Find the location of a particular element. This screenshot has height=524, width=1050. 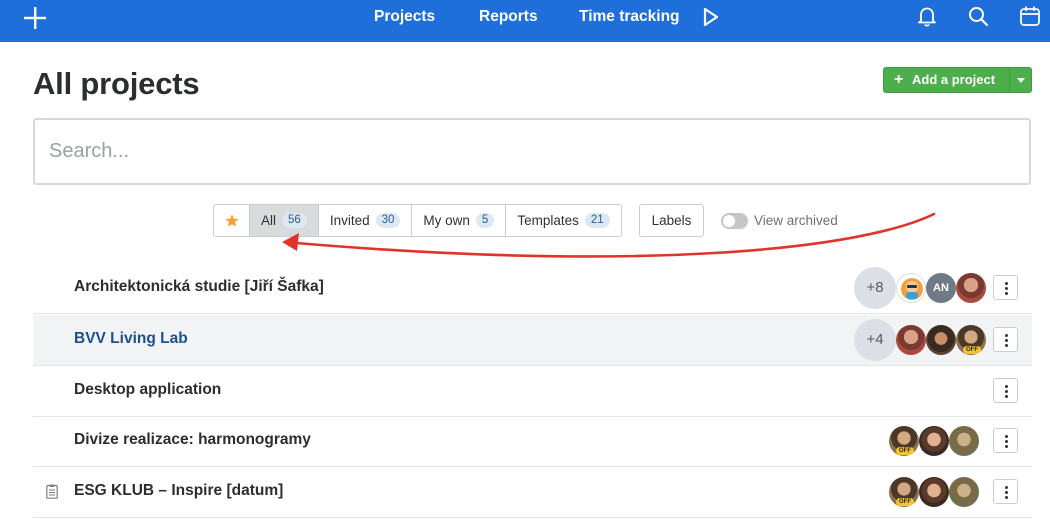

project-name: BVV Living Lab is located at coordinates (131, 339).